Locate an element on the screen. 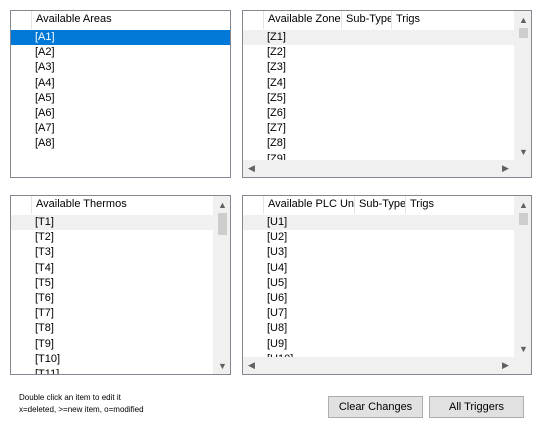  list-item: [U3] is located at coordinates (378, 252).